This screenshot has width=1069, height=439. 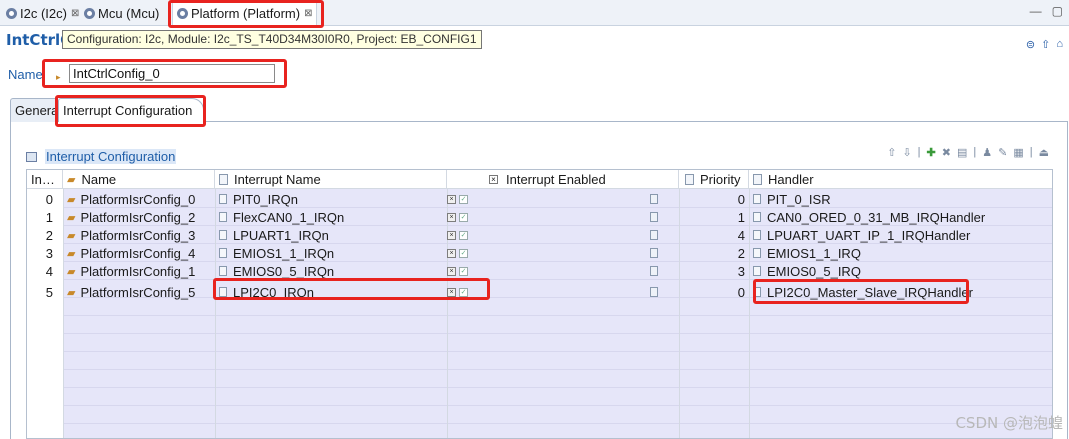 I want to click on watermark: CSDN @泡泡蝗, so click(x=1009, y=423).